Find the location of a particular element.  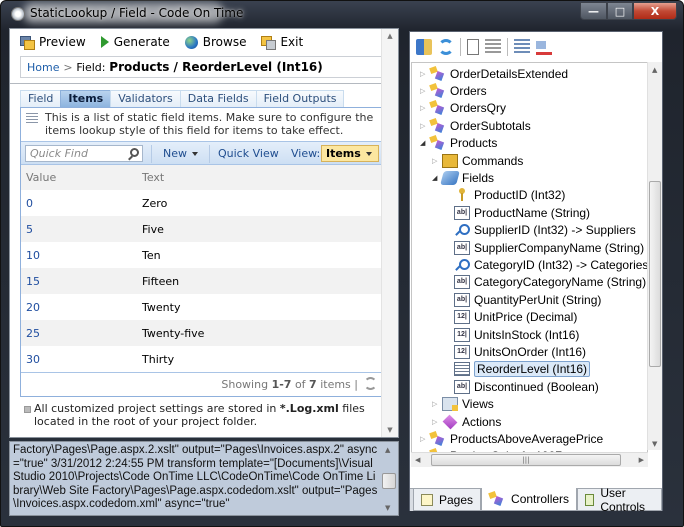

table-row: 30 Thirty is located at coordinates (201, 359).